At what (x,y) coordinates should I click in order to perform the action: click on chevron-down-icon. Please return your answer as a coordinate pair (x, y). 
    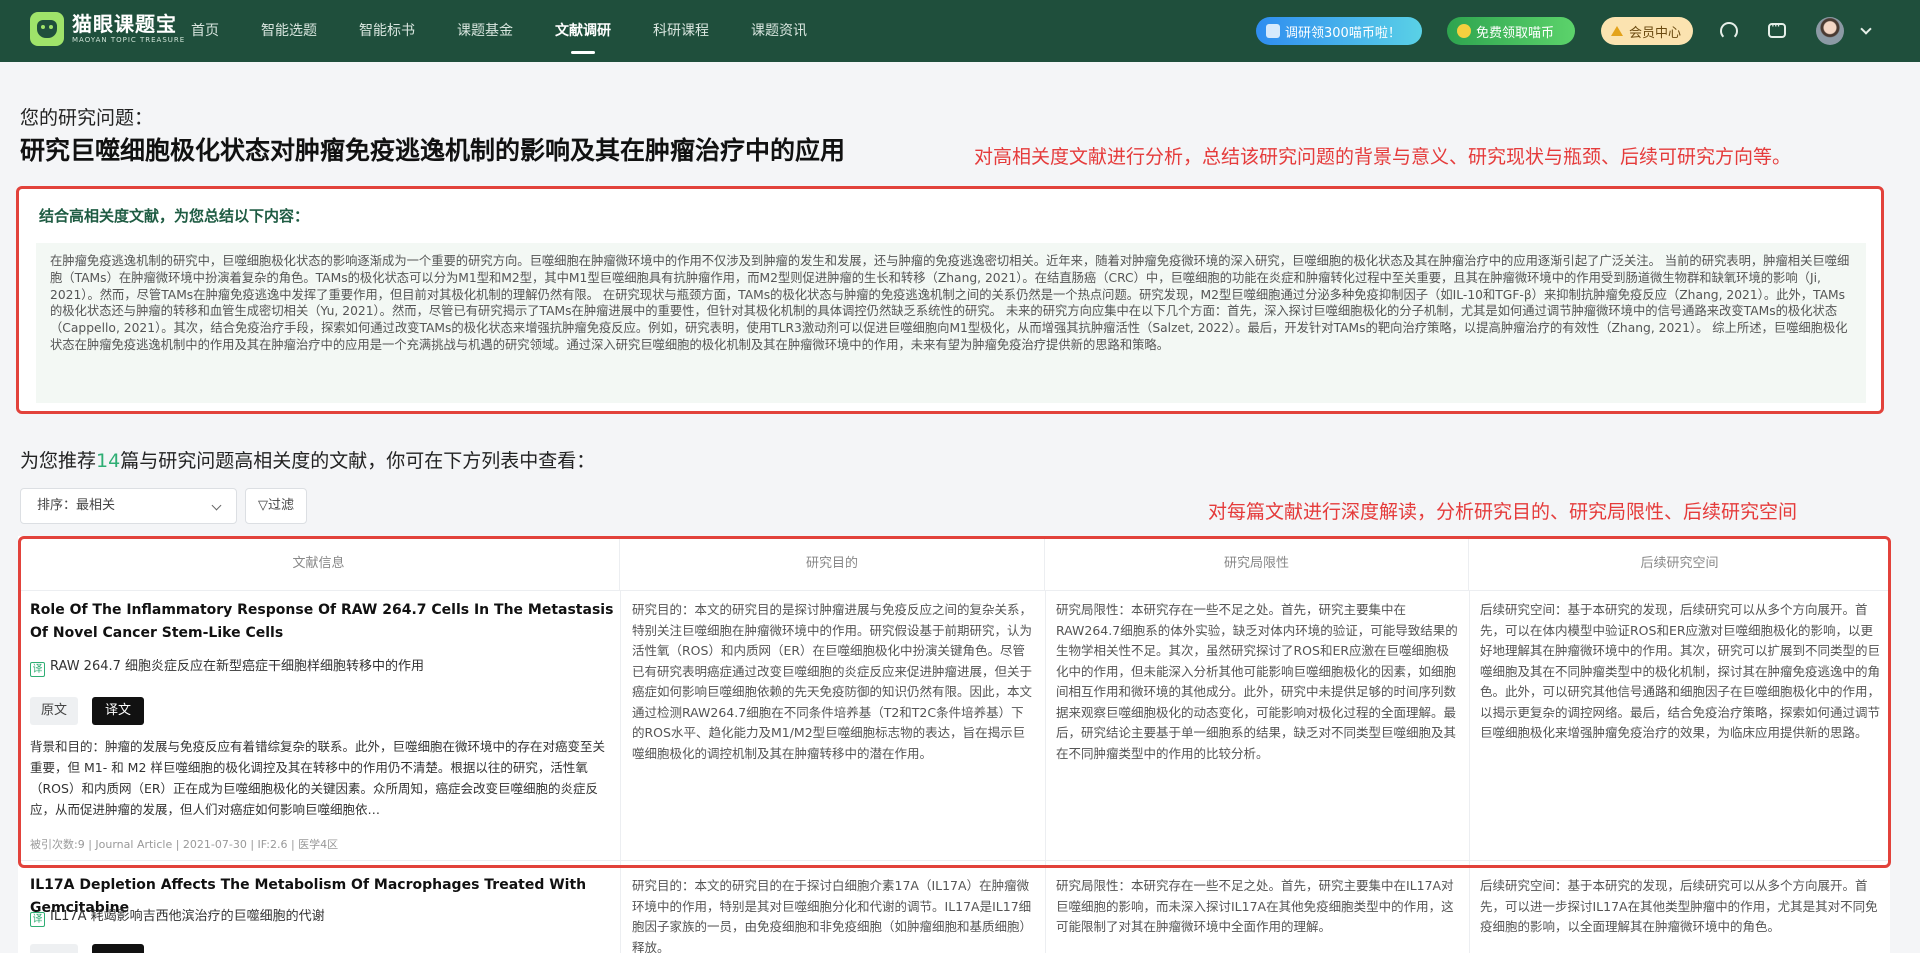
    Looking at the image, I should click on (1866, 29).